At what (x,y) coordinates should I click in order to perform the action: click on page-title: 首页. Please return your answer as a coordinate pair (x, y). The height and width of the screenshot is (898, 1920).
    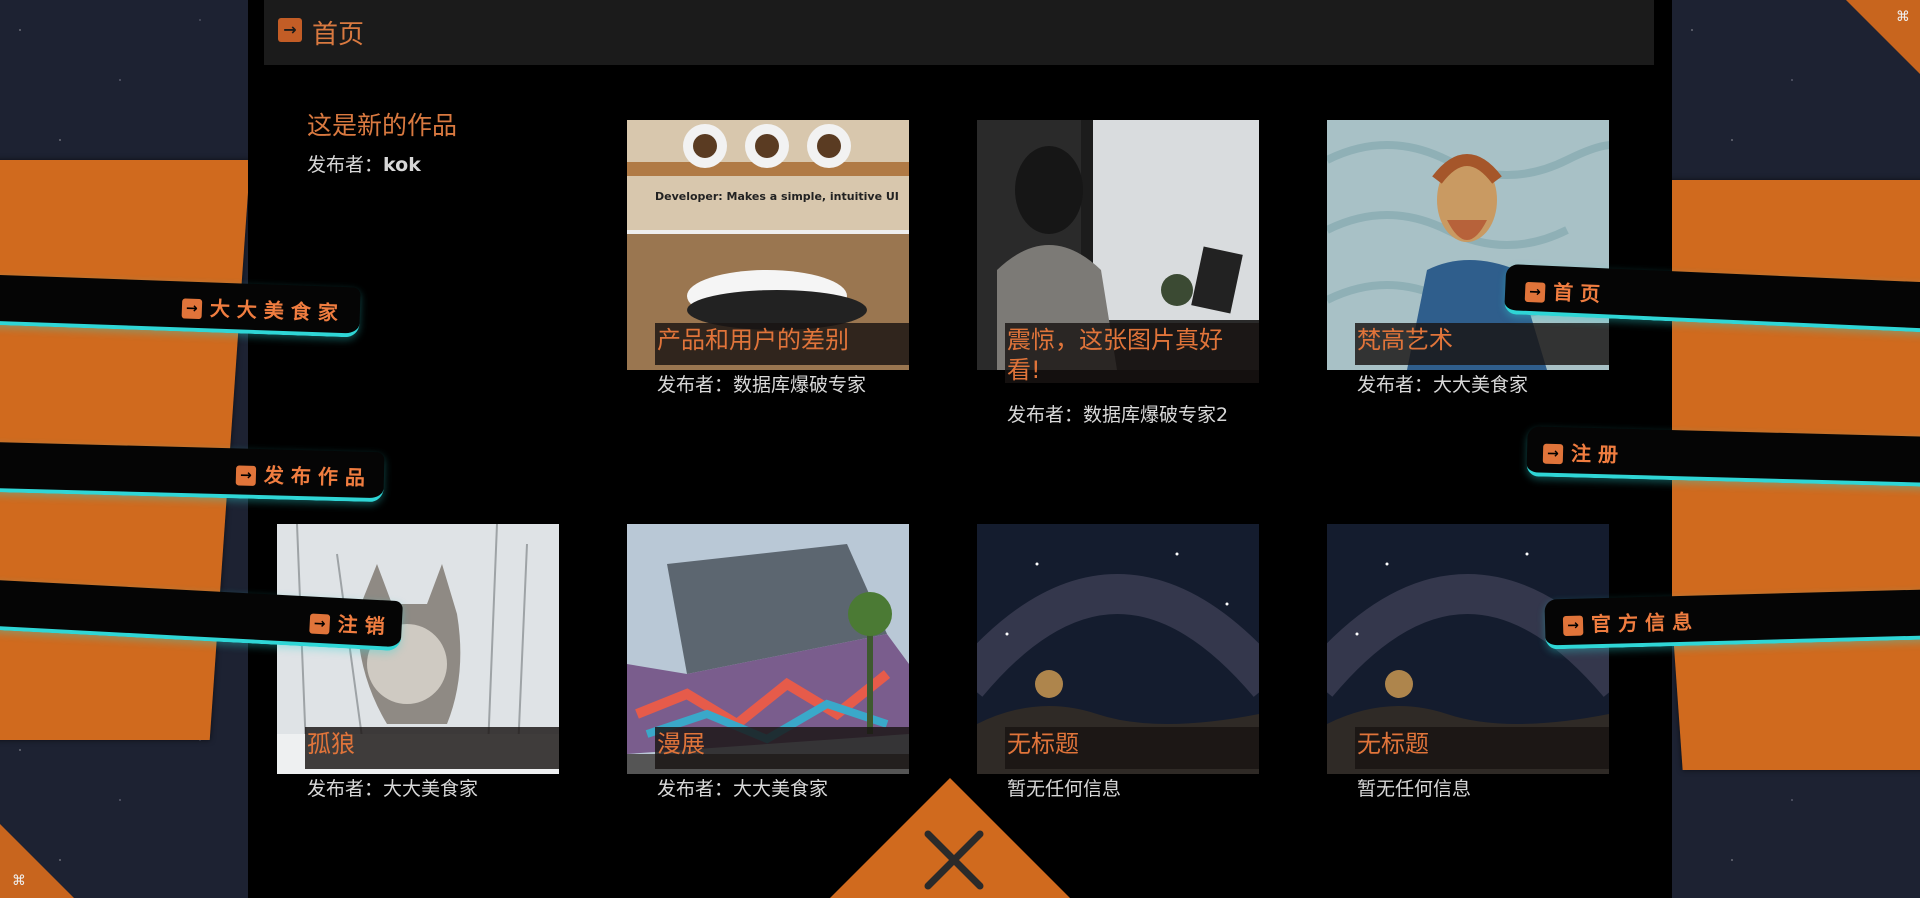
    Looking at the image, I should click on (338, 32).